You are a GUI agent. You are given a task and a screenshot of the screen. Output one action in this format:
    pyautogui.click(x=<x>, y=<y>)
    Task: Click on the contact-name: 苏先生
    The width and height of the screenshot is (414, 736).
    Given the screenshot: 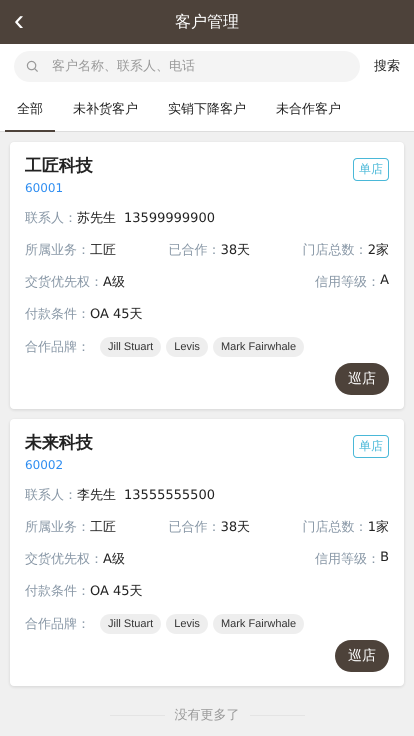 What is the action you would take?
    pyautogui.click(x=96, y=218)
    